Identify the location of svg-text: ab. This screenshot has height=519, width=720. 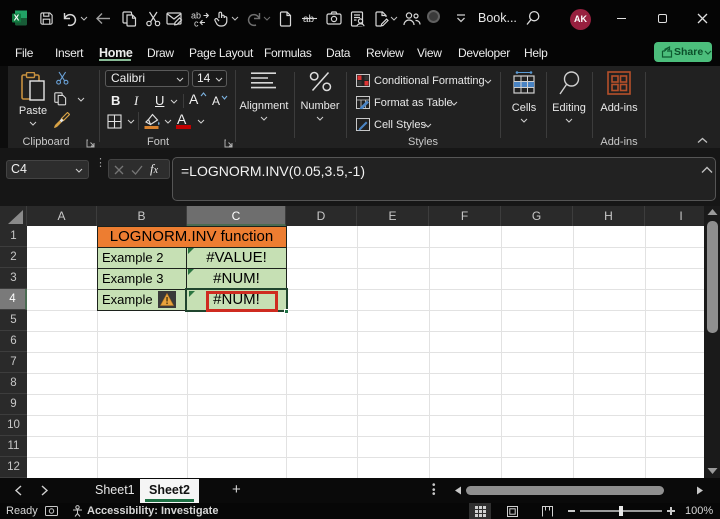
(309, 19).